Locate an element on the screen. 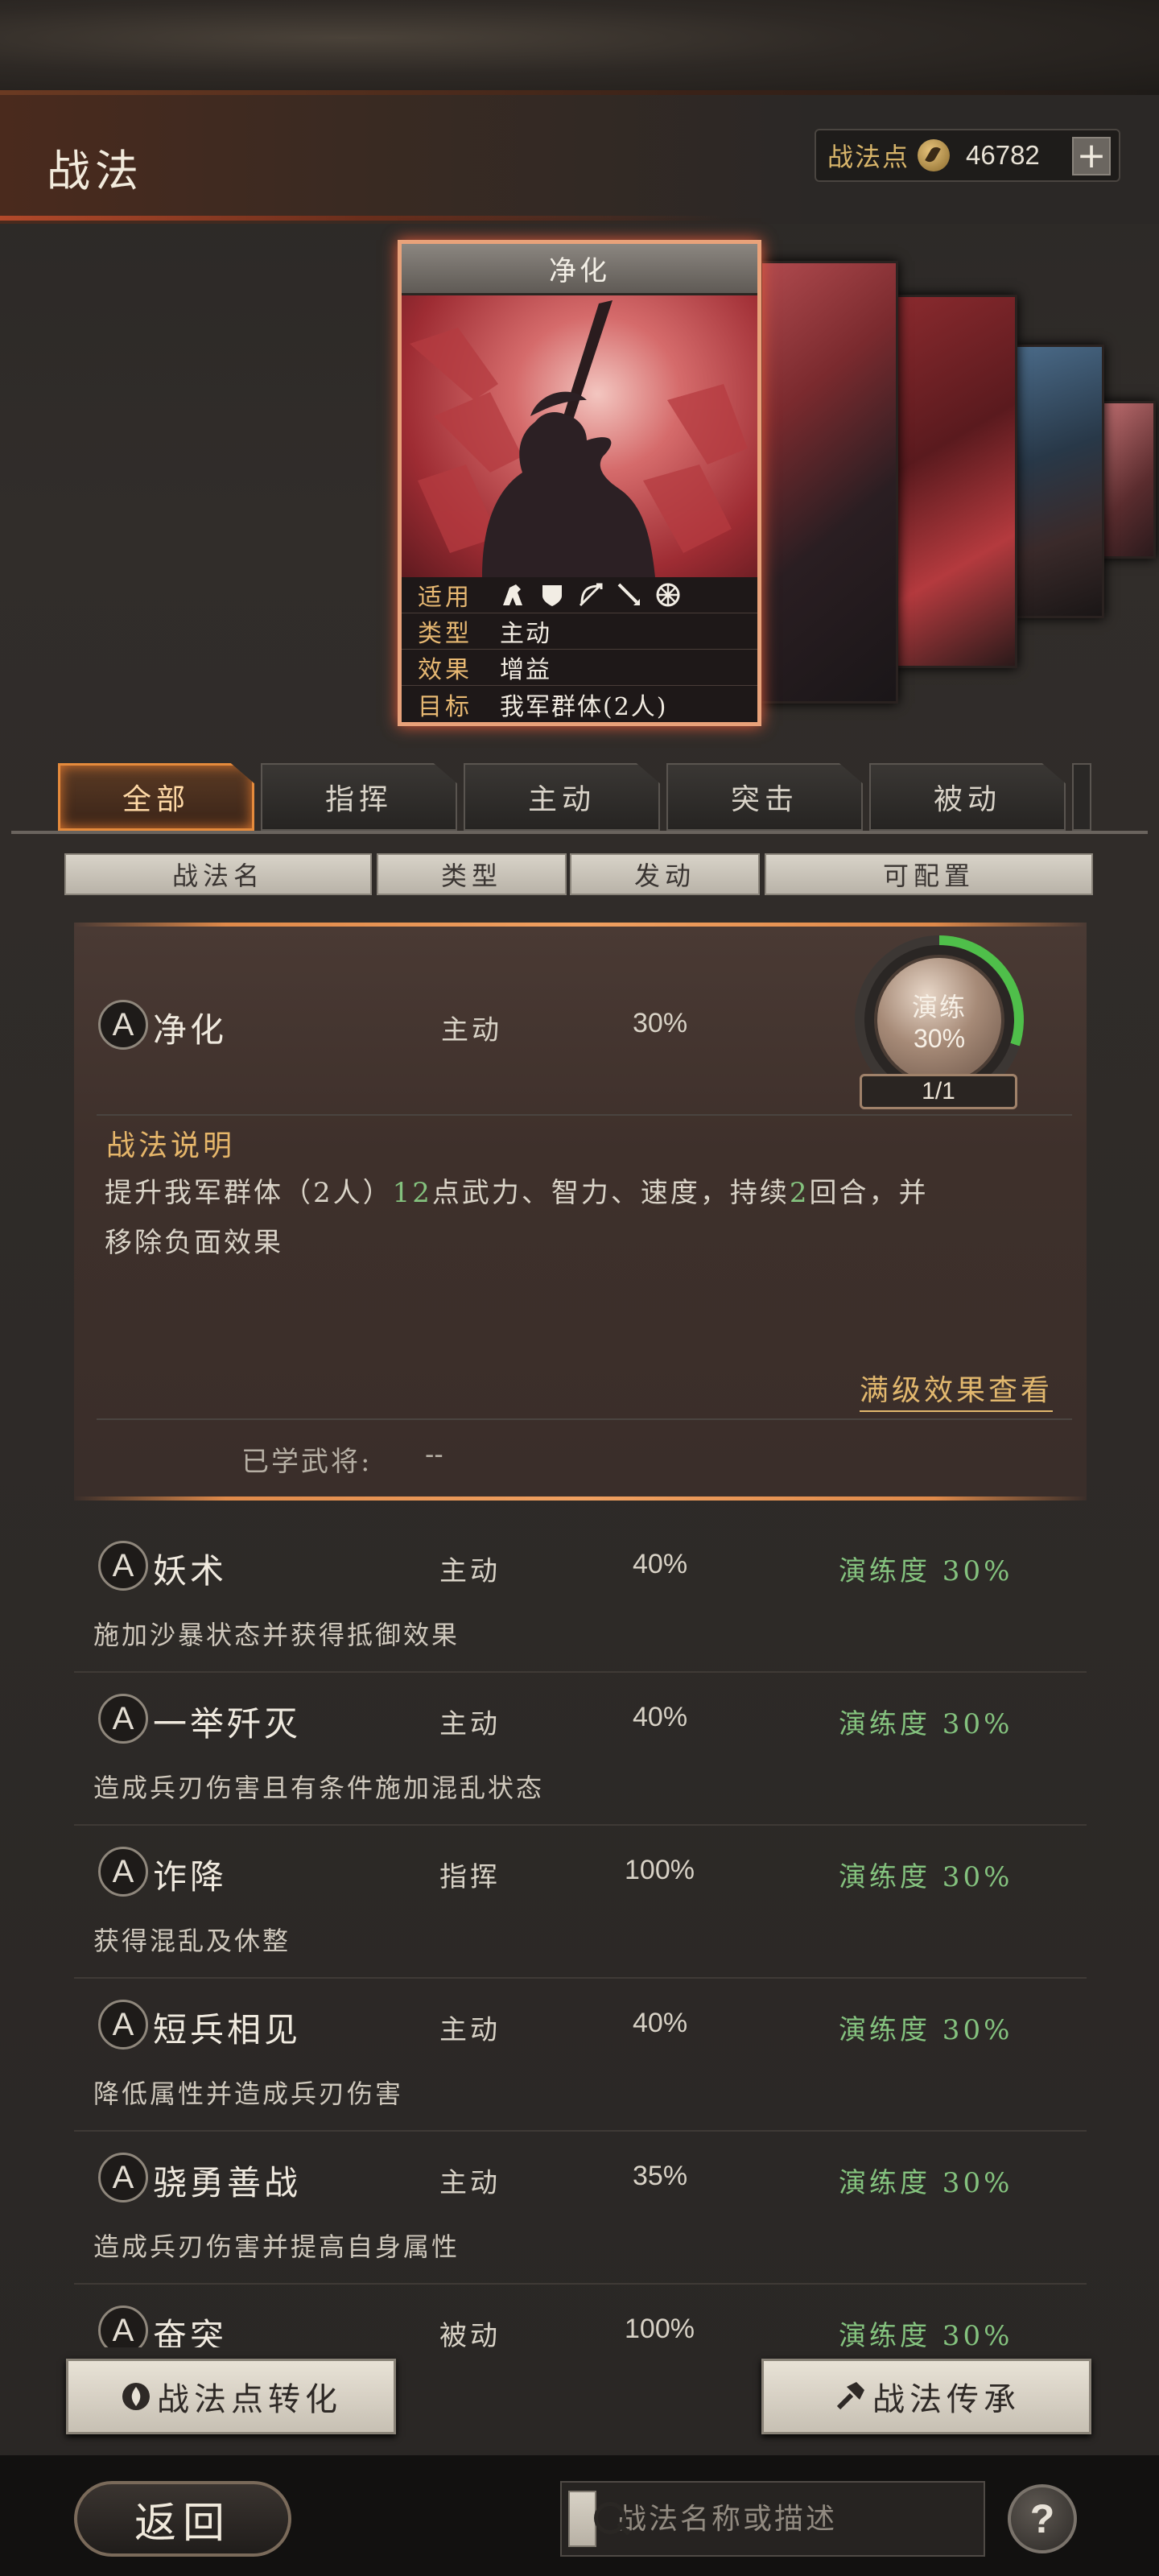 This screenshot has height=2576, width=1159. cavalry-icon is located at coordinates (513, 595).